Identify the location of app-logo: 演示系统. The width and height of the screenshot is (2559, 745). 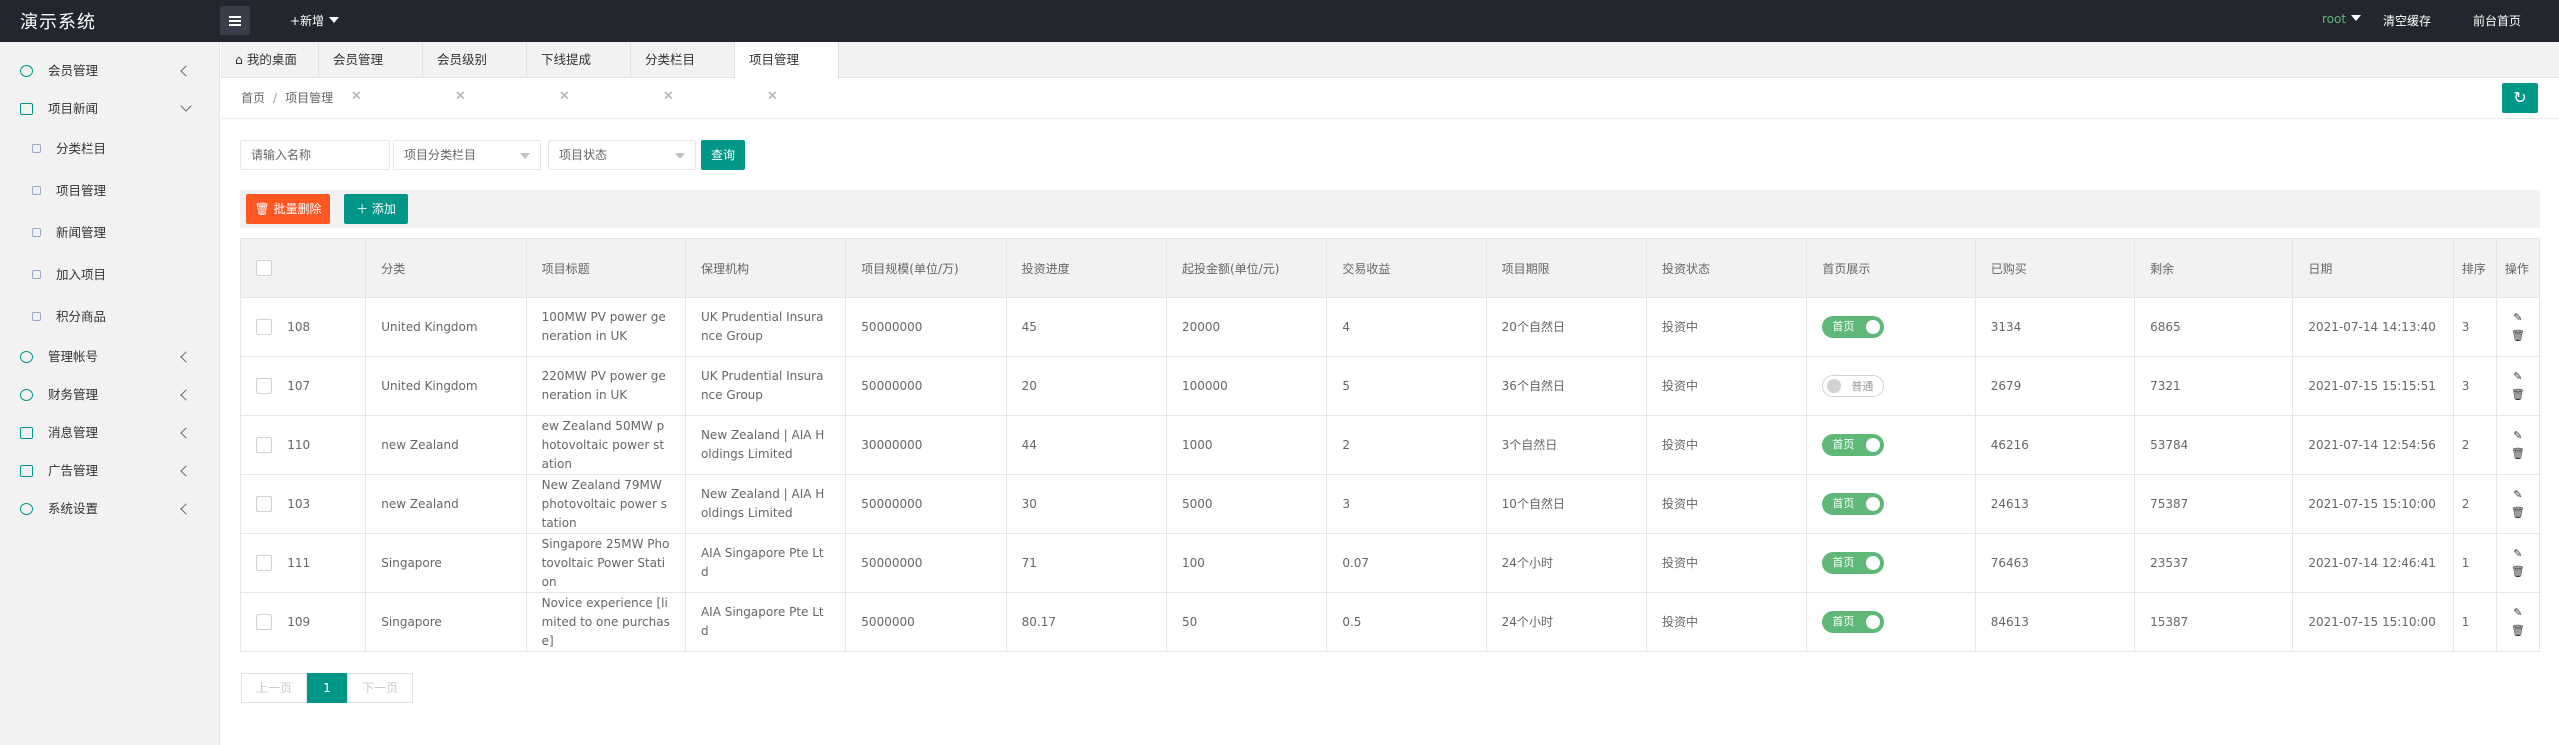
(58, 21).